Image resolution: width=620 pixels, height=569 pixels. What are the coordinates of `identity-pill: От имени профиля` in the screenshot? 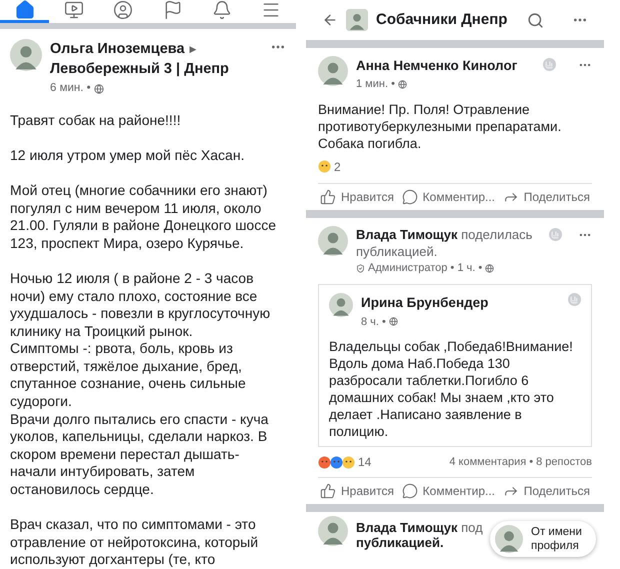 It's located at (543, 539).